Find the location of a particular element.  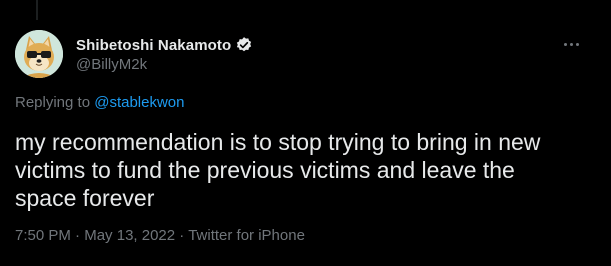

tweet-source-link: Twitter for iPhone is located at coordinates (246, 235).